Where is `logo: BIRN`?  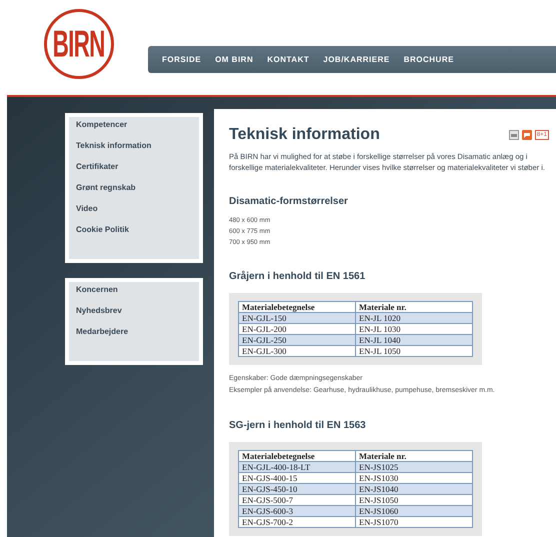
logo: BIRN is located at coordinates (79, 44).